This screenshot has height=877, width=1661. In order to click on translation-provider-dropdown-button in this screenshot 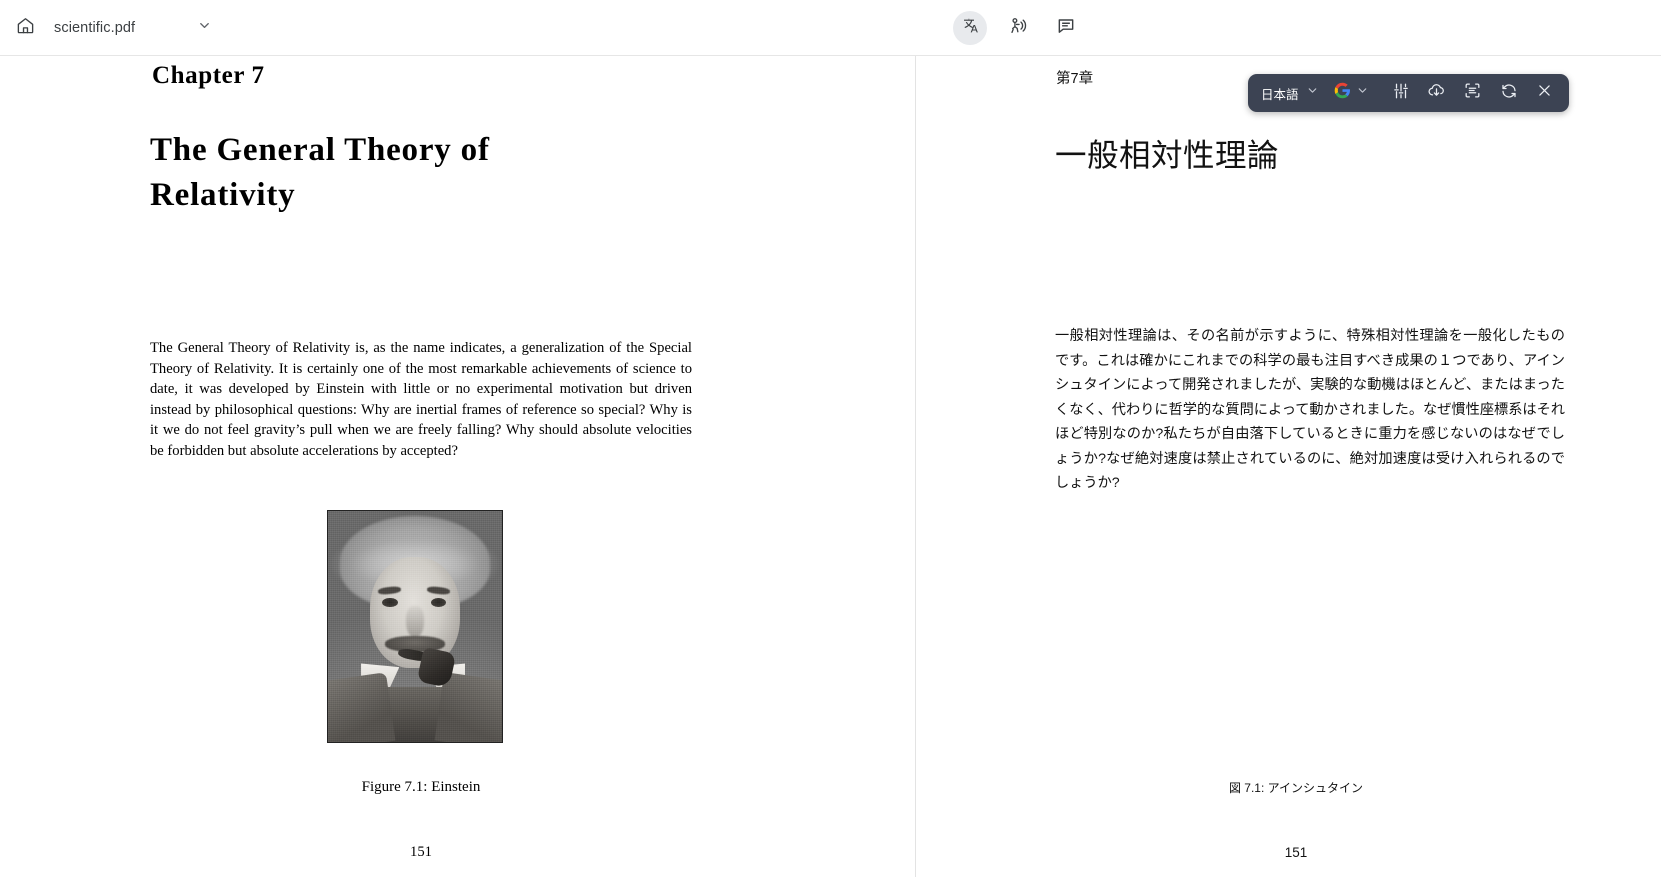, I will do `click(1362, 93)`.